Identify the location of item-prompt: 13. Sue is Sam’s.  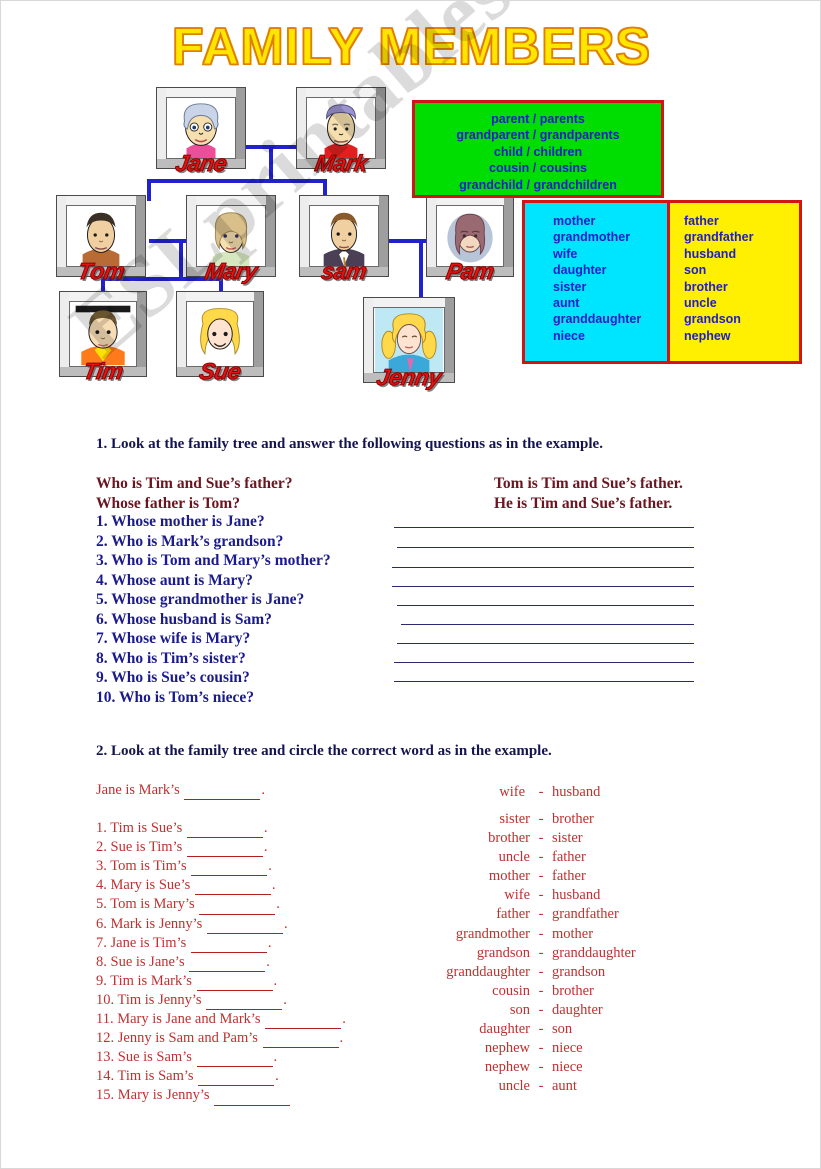
(144, 1057).